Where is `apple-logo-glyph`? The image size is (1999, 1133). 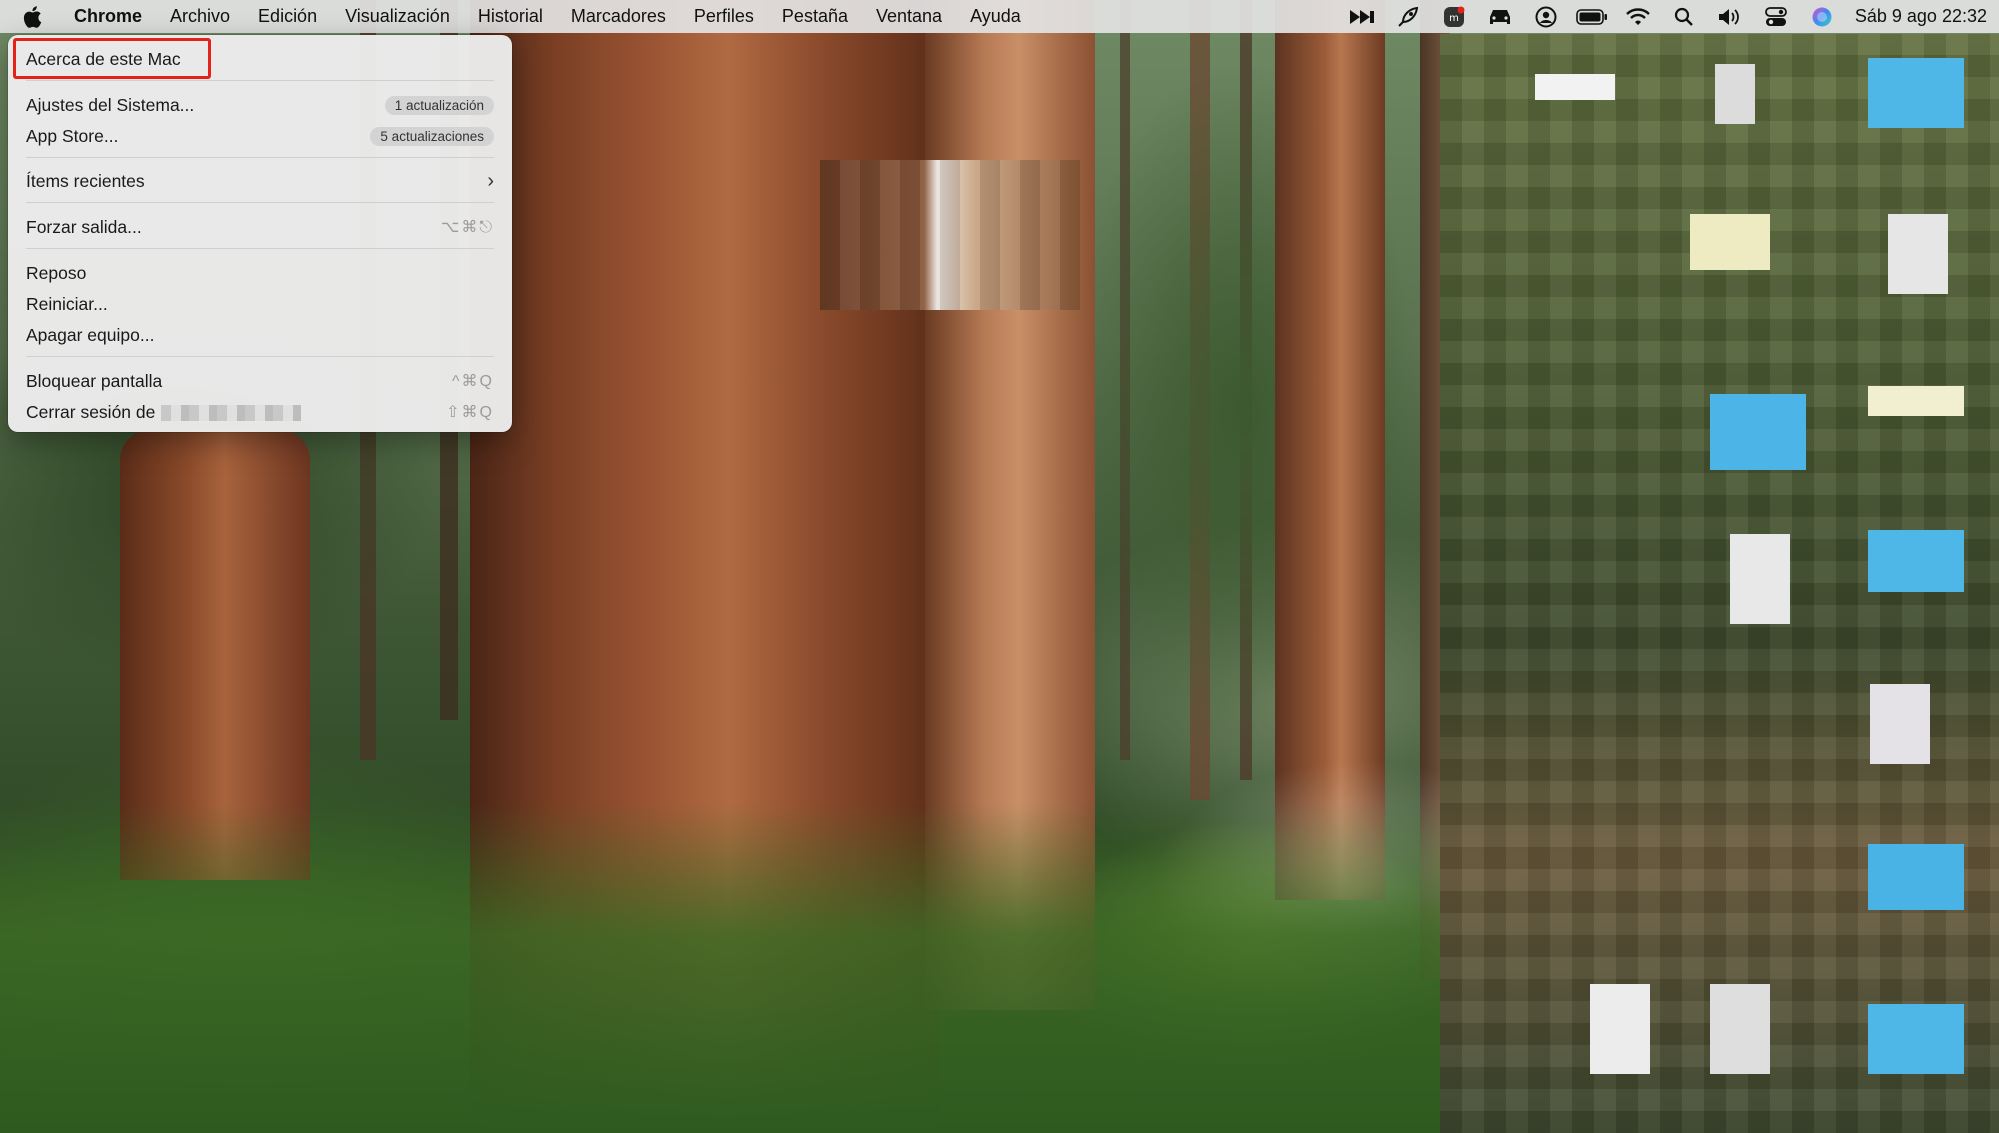 apple-logo-glyph is located at coordinates (32, 16).